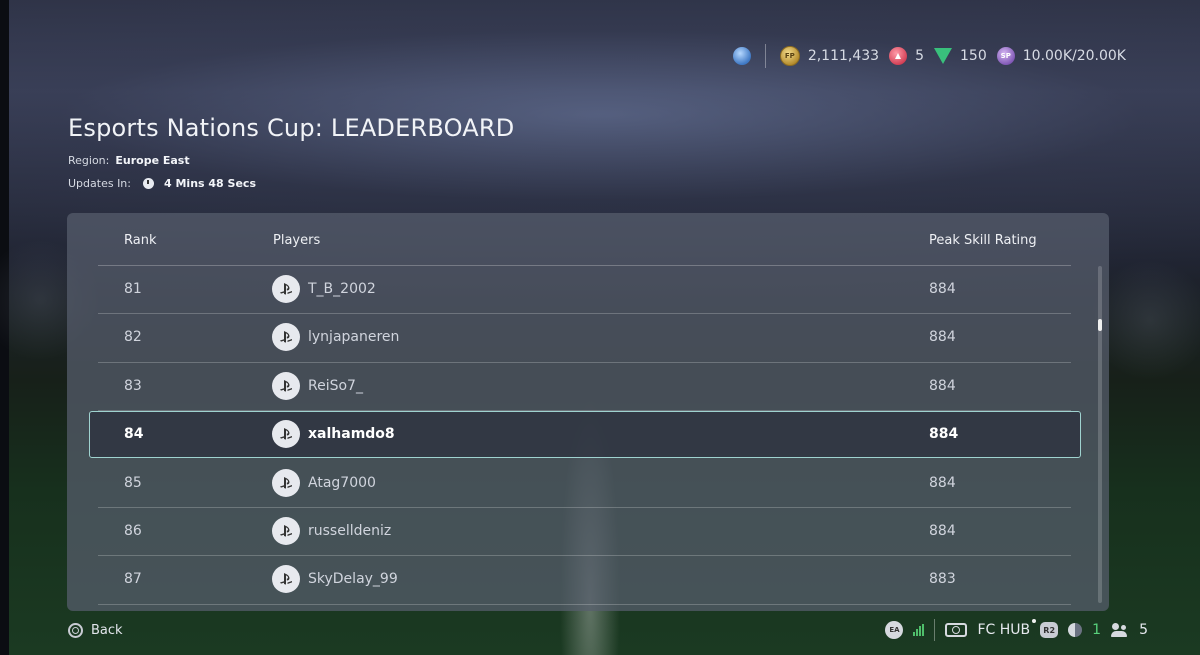 This screenshot has width=1200, height=655. Describe the element at coordinates (741, 56) in the screenshot. I see `region-globe-icon` at that location.